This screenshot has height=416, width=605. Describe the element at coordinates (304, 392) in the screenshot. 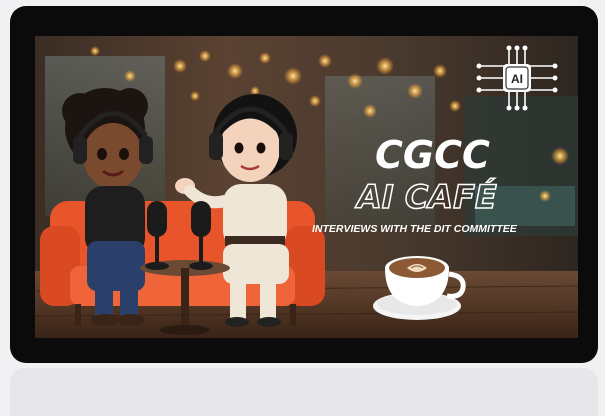

I see `caption-bar` at that location.